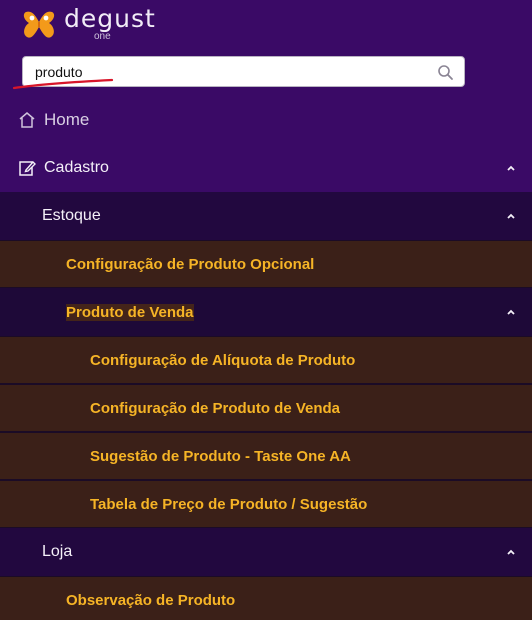  What do you see at coordinates (223, 360) in the screenshot?
I see `menu-item-config-aliquota-label: Configuração de Alíquota de Produto` at bounding box center [223, 360].